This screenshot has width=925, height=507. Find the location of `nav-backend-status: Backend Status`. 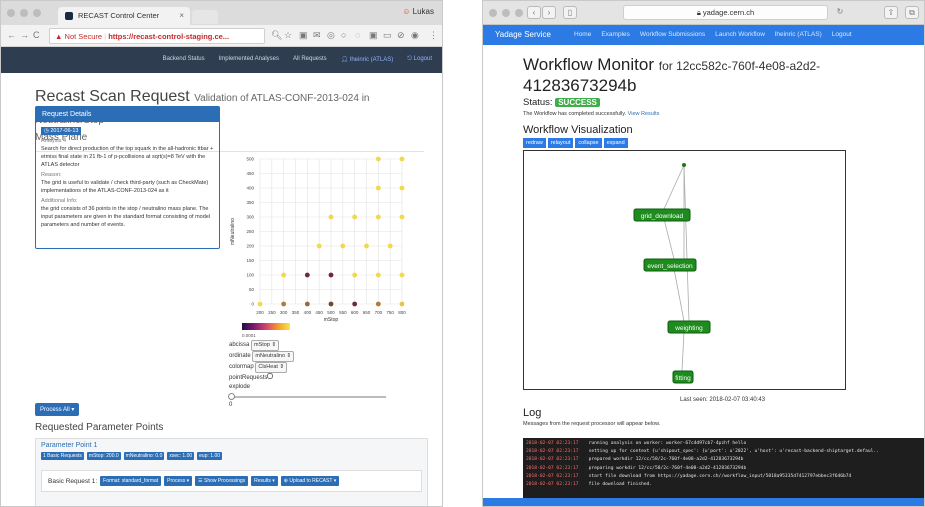

nav-backend-status: Backend Status is located at coordinates (184, 59).